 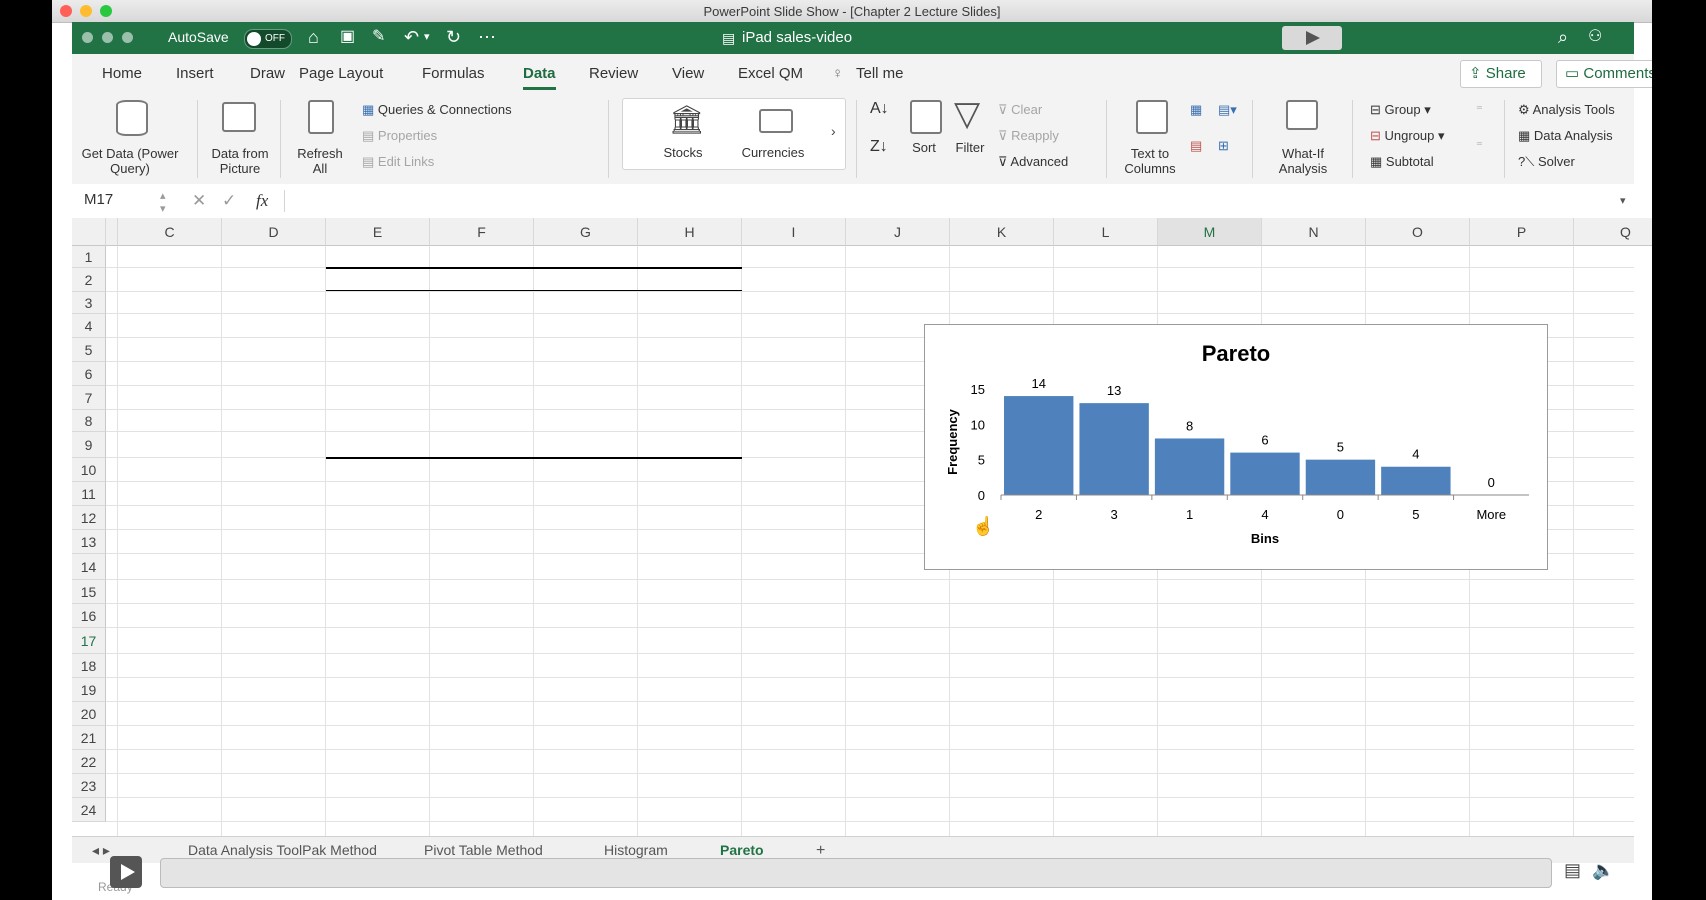 What do you see at coordinates (89, 232) in the screenshot?
I see `select-all-corner` at bounding box center [89, 232].